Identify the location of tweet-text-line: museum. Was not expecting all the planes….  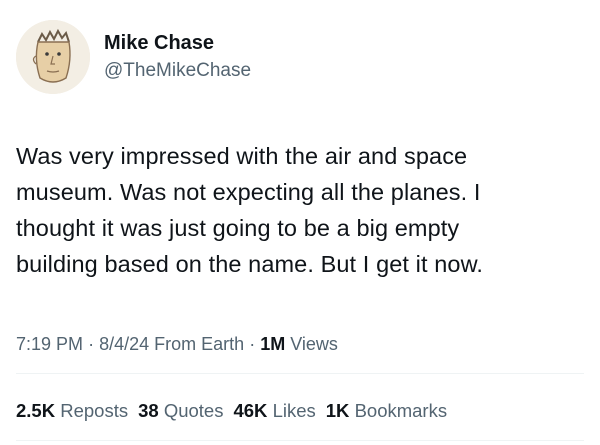
(248, 192).